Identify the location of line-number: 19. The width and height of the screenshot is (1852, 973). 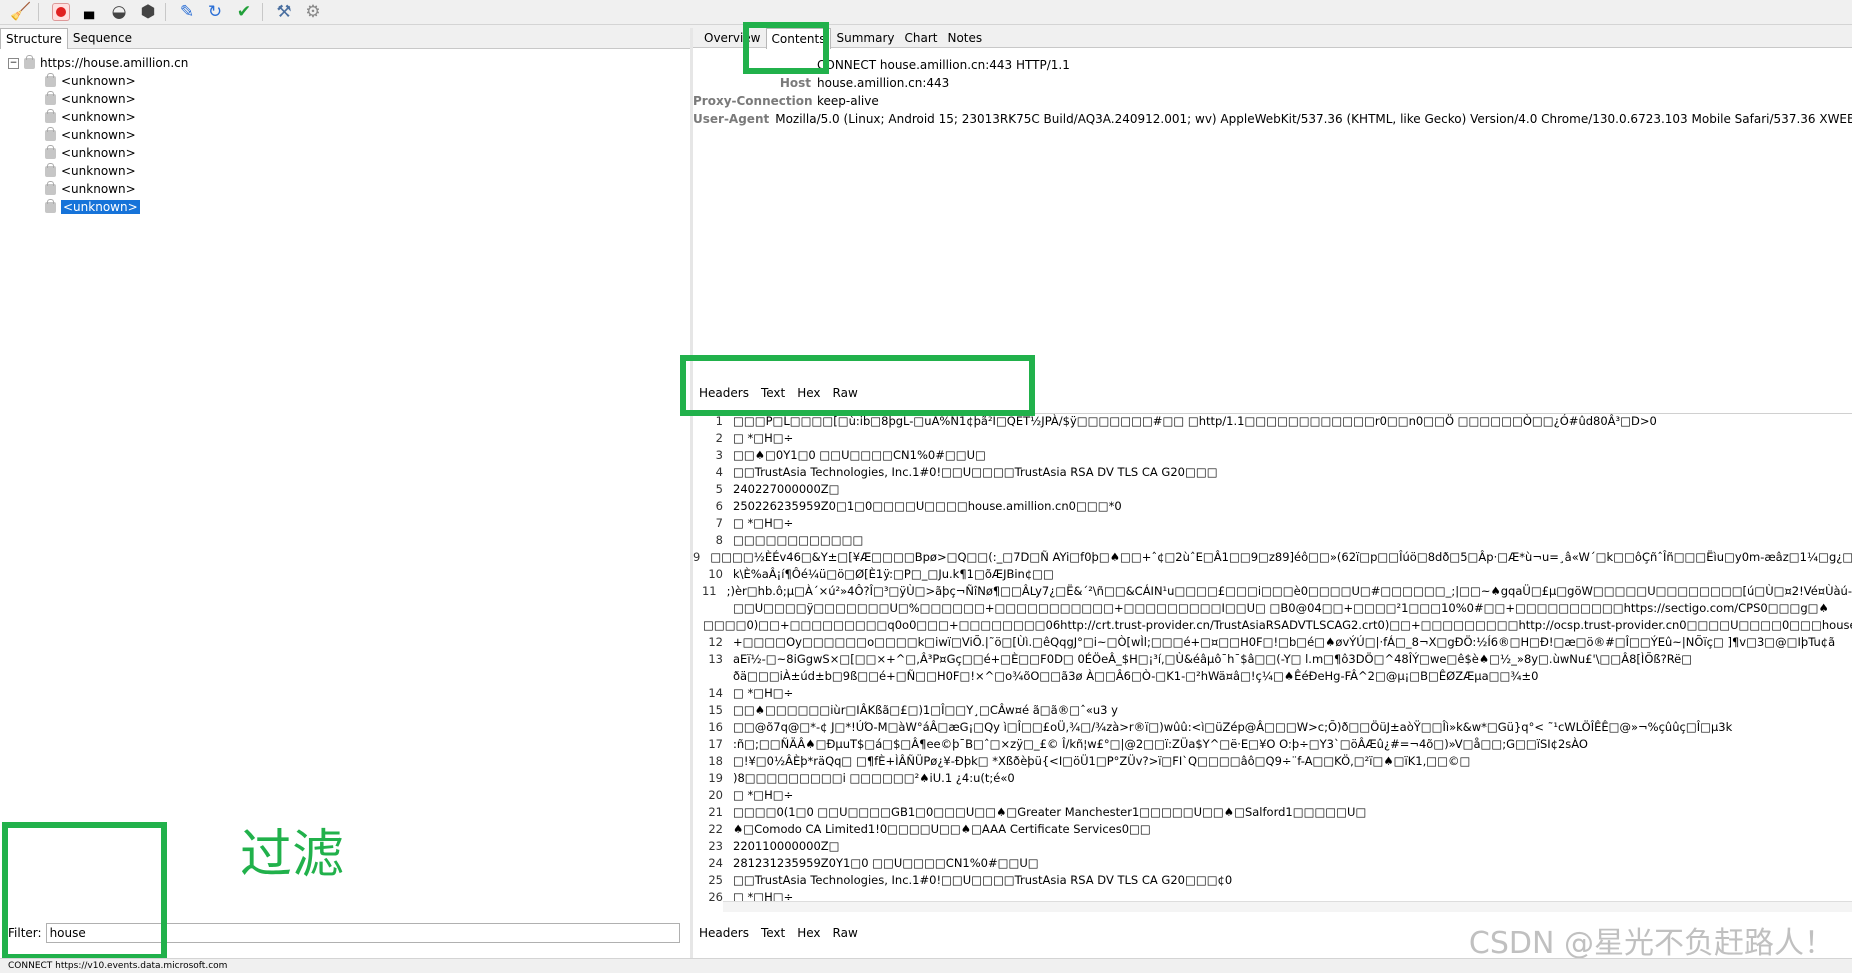
(715, 778).